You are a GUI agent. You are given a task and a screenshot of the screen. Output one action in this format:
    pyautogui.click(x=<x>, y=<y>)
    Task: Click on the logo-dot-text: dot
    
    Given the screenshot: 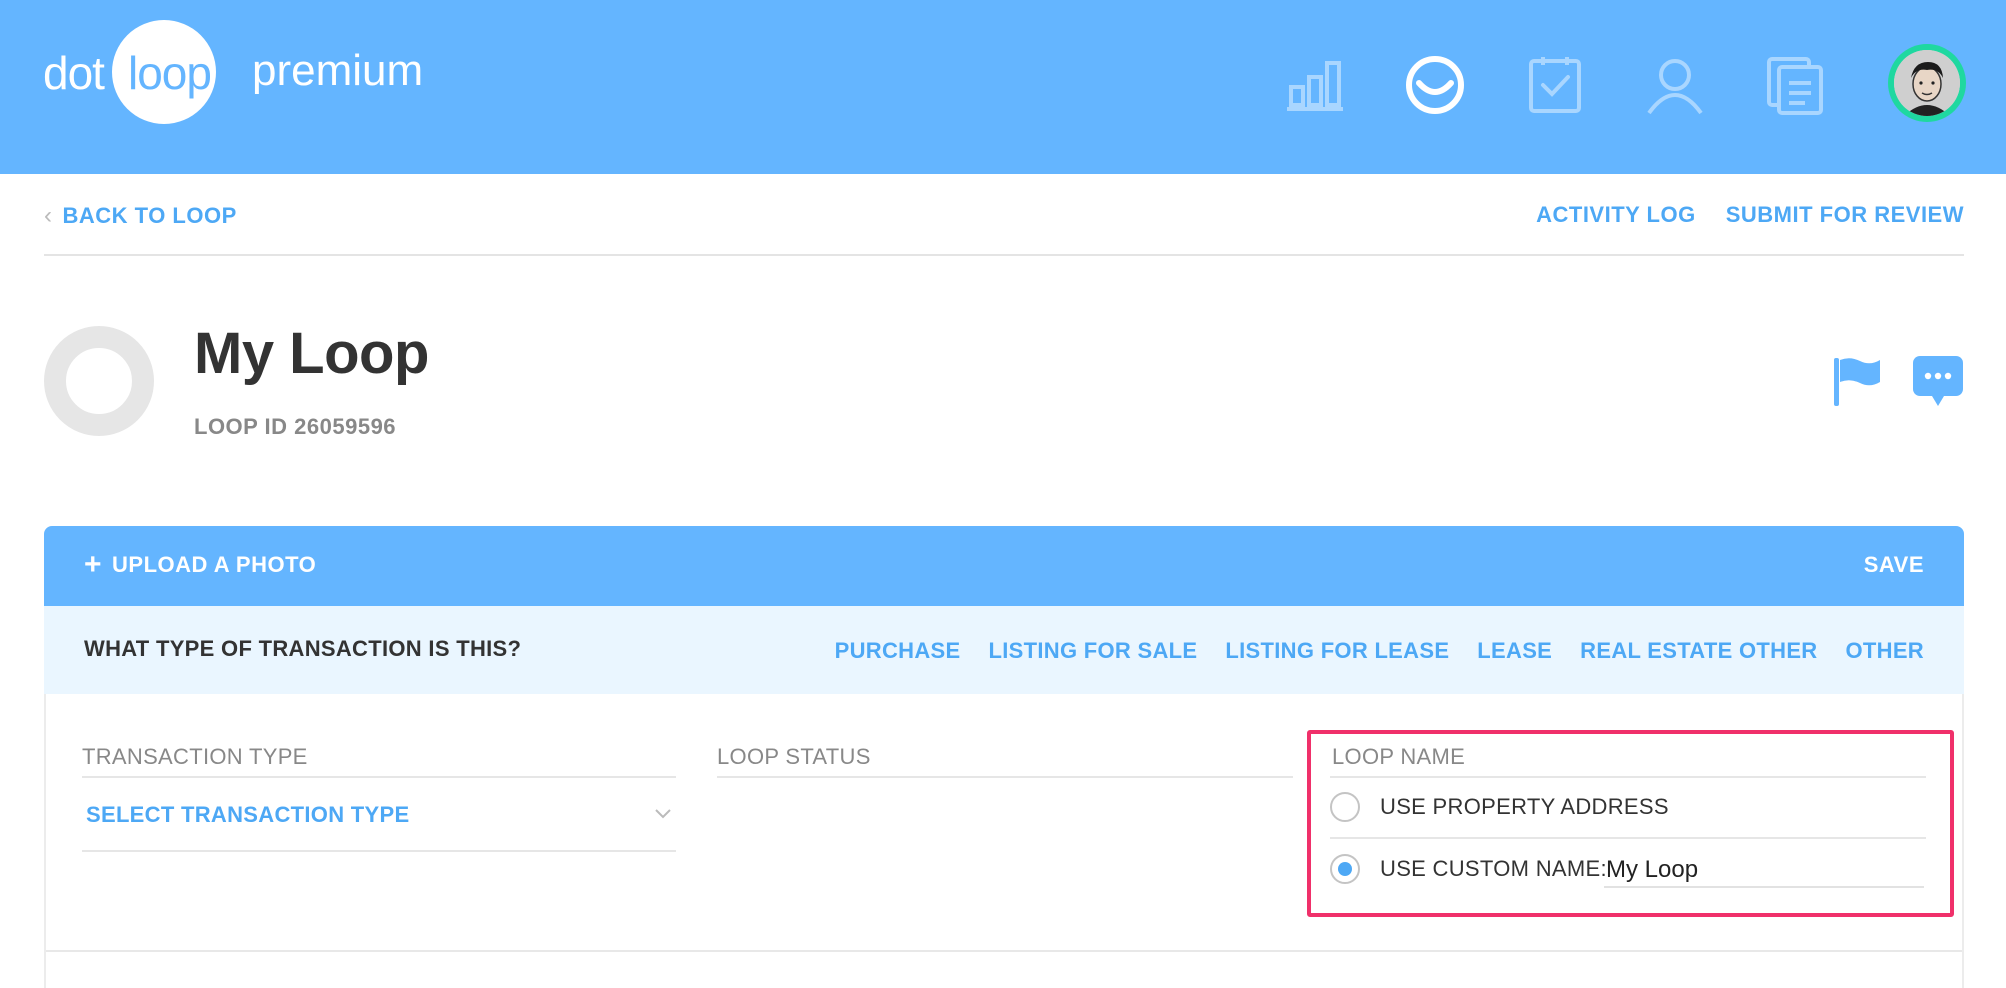 What is the action you would take?
    pyautogui.click(x=74, y=73)
    